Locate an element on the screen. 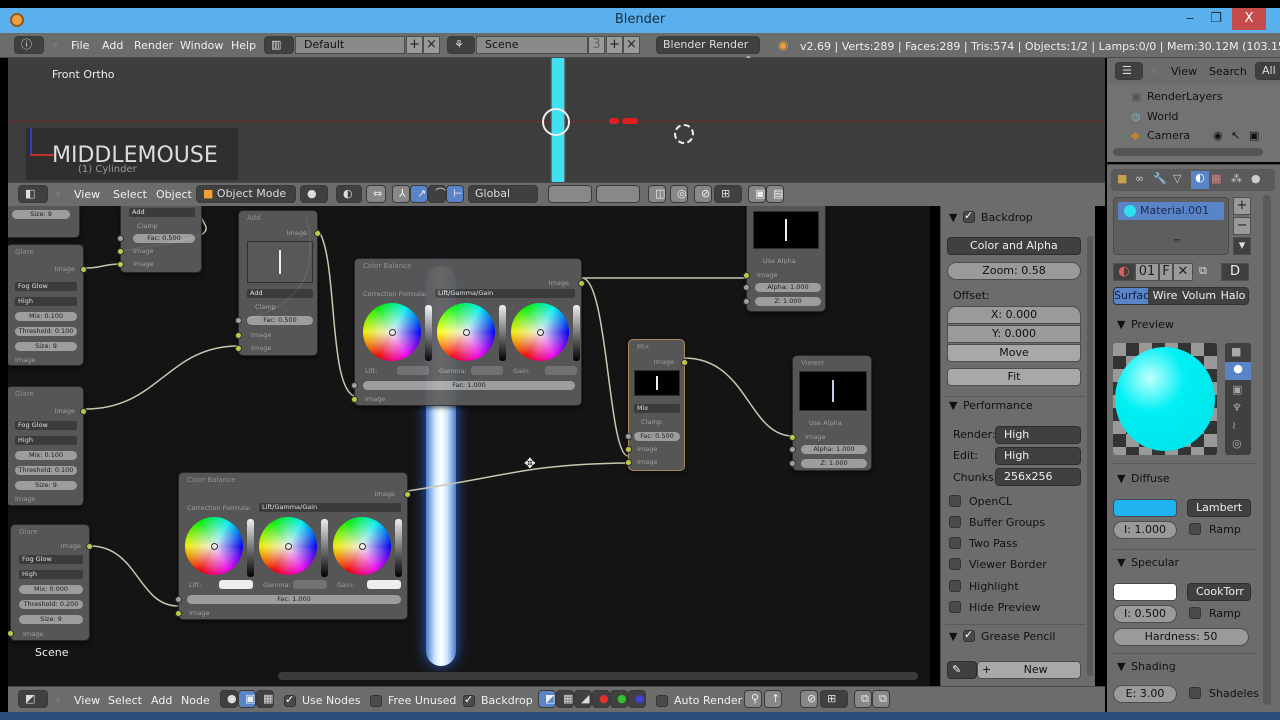 This screenshot has width=1280, height=720. alpha-socket is located at coordinates (792, 449).